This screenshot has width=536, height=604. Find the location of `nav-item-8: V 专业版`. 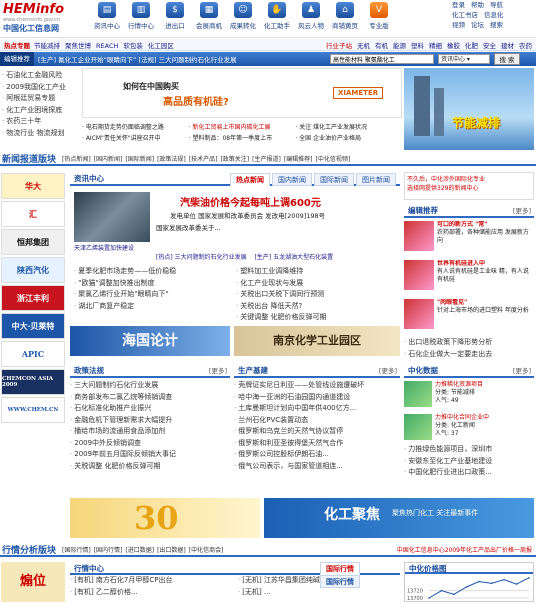

nav-item-8: V 专业版 is located at coordinates (379, 16).